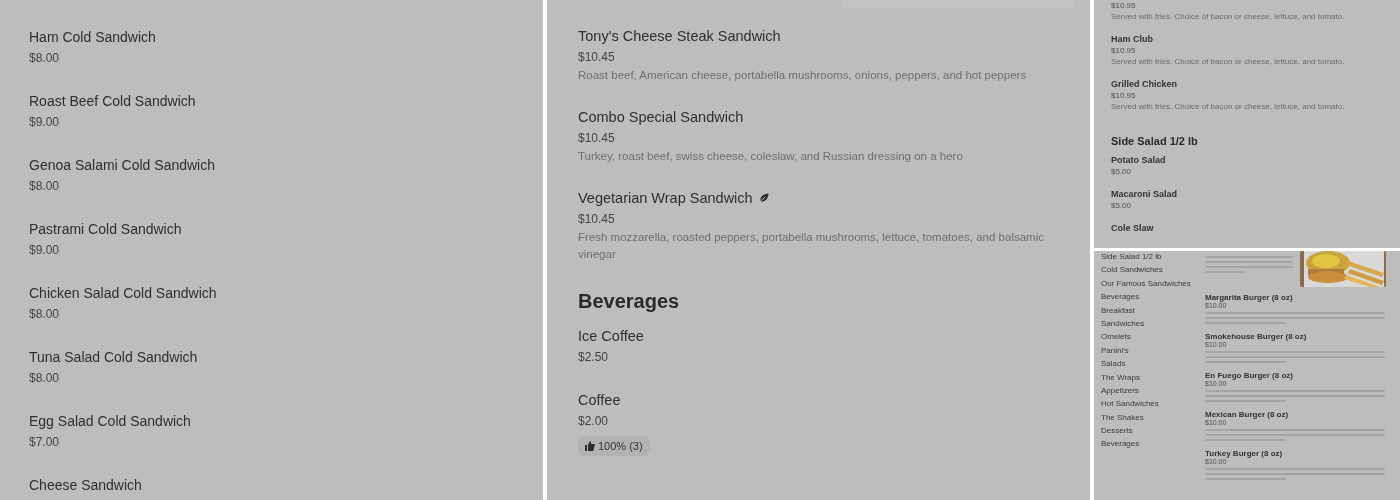 This screenshot has width=1400, height=500. Describe the element at coordinates (590, 446) in the screenshot. I see `thumbs-up-icon` at that location.